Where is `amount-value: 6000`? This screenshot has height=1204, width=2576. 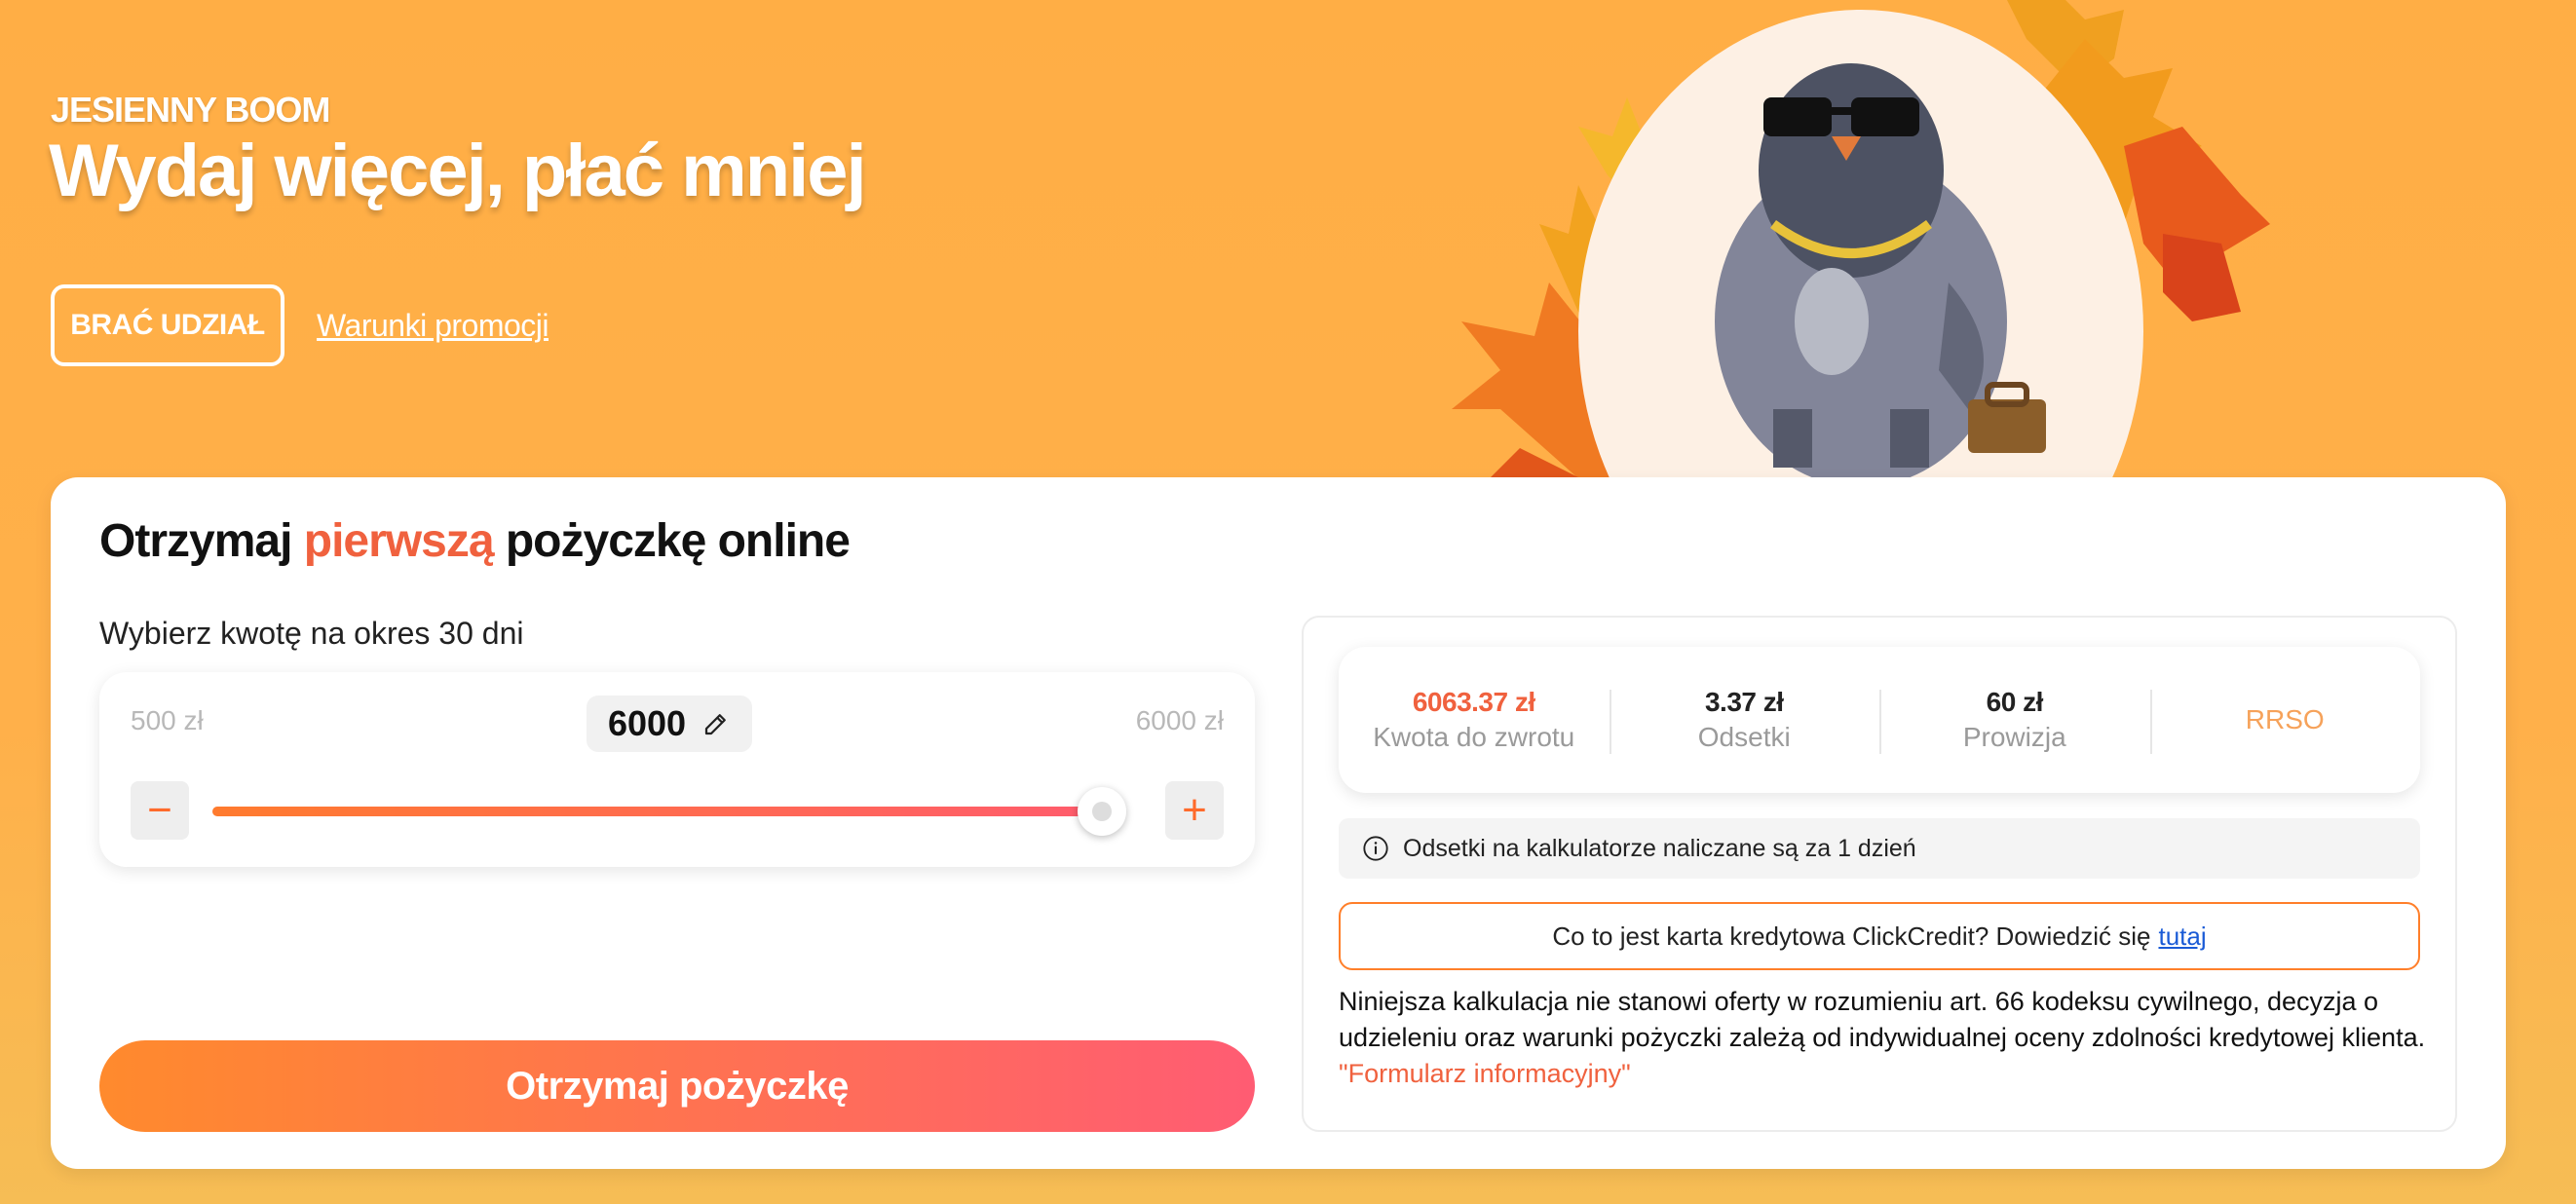
amount-value: 6000 is located at coordinates (647, 723).